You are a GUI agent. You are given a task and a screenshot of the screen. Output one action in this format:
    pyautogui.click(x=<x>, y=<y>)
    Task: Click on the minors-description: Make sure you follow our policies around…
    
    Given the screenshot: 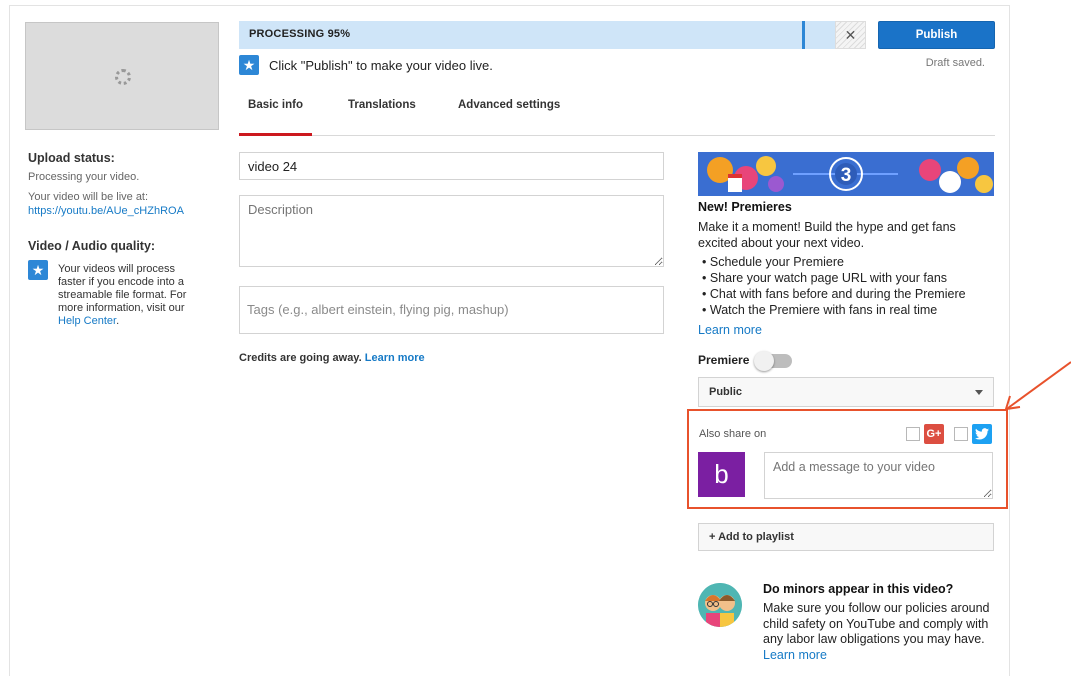 What is the action you would take?
    pyautogui.click(x=876, y=623)
    